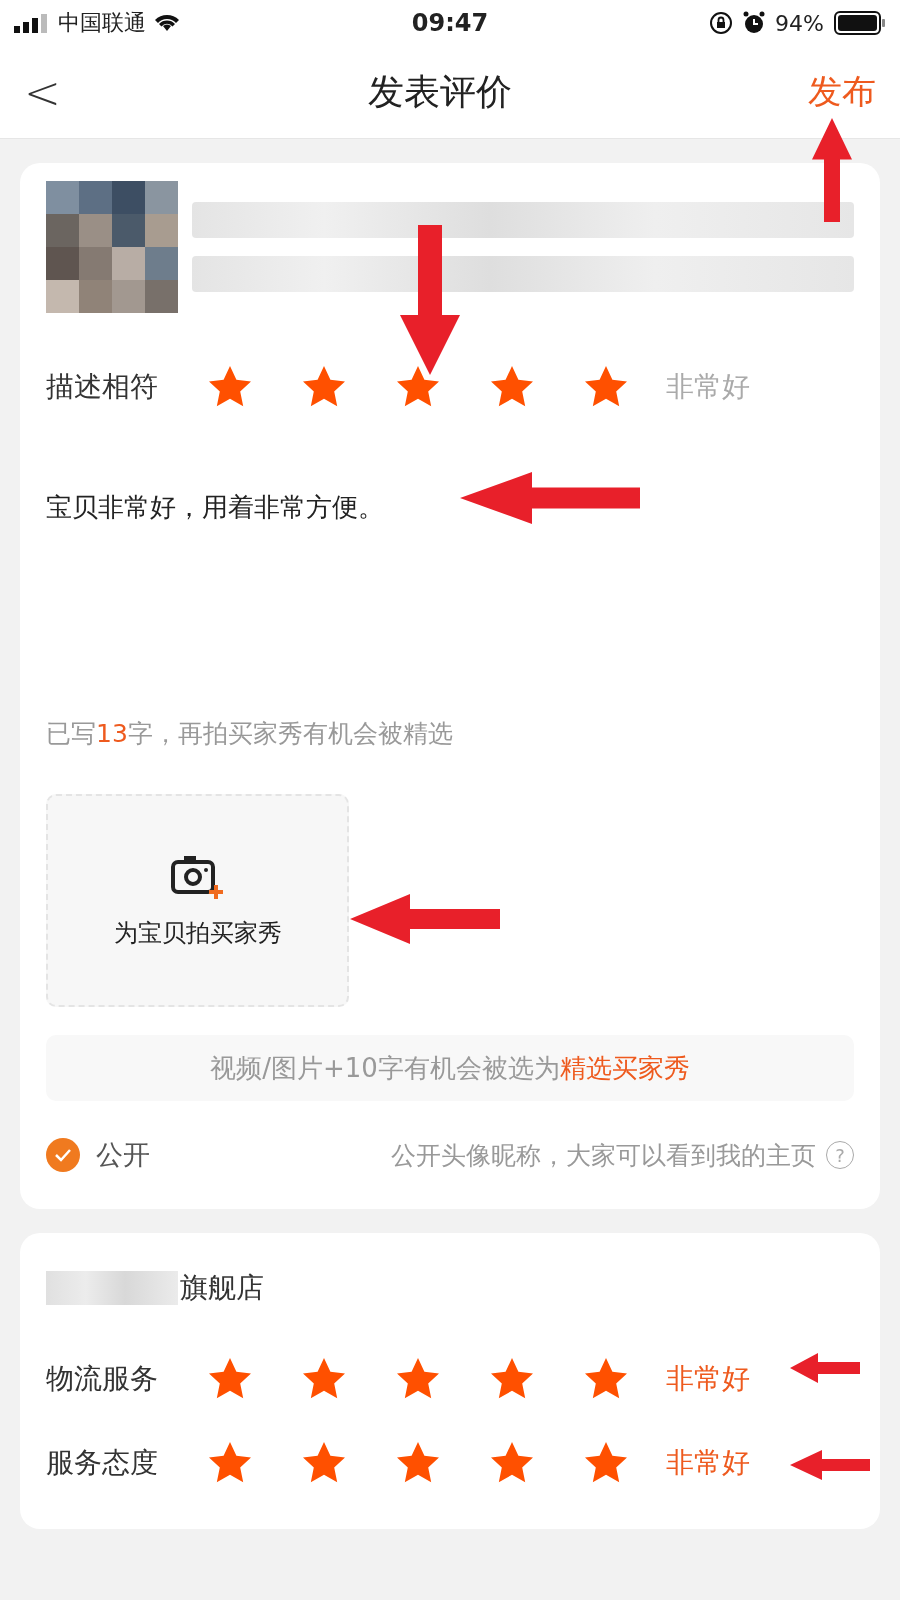  Describe the element at coordinates (222, 1288) in the screenshot. I see `store-name: 旗舰店` at that location.